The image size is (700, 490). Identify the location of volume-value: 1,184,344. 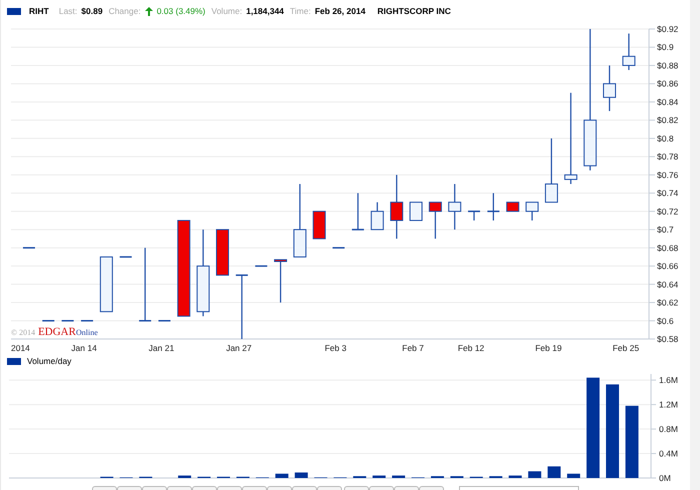
(265, 11).